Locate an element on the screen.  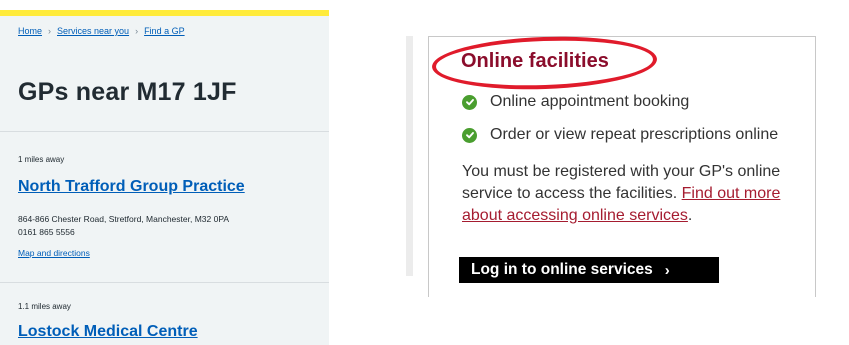
login-online-services-button: Log in to online services › is located at coordinates (589, 270).